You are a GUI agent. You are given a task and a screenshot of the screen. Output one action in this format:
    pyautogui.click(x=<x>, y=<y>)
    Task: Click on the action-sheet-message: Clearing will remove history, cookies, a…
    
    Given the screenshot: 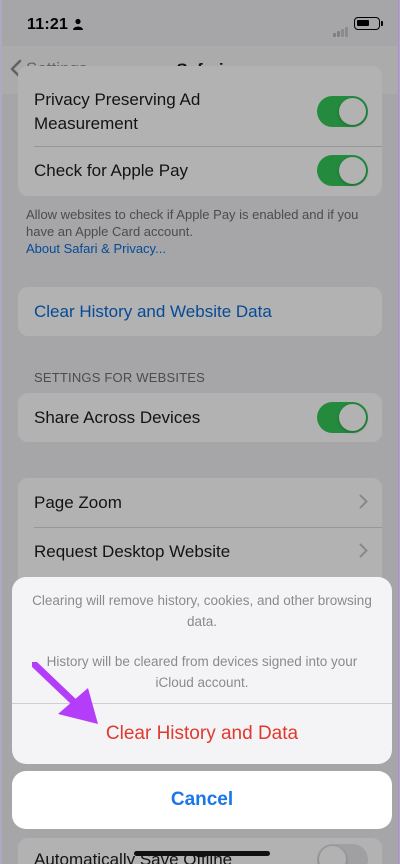 What is the action you would take?
    pyautogui.click(x=202, y=611)
    